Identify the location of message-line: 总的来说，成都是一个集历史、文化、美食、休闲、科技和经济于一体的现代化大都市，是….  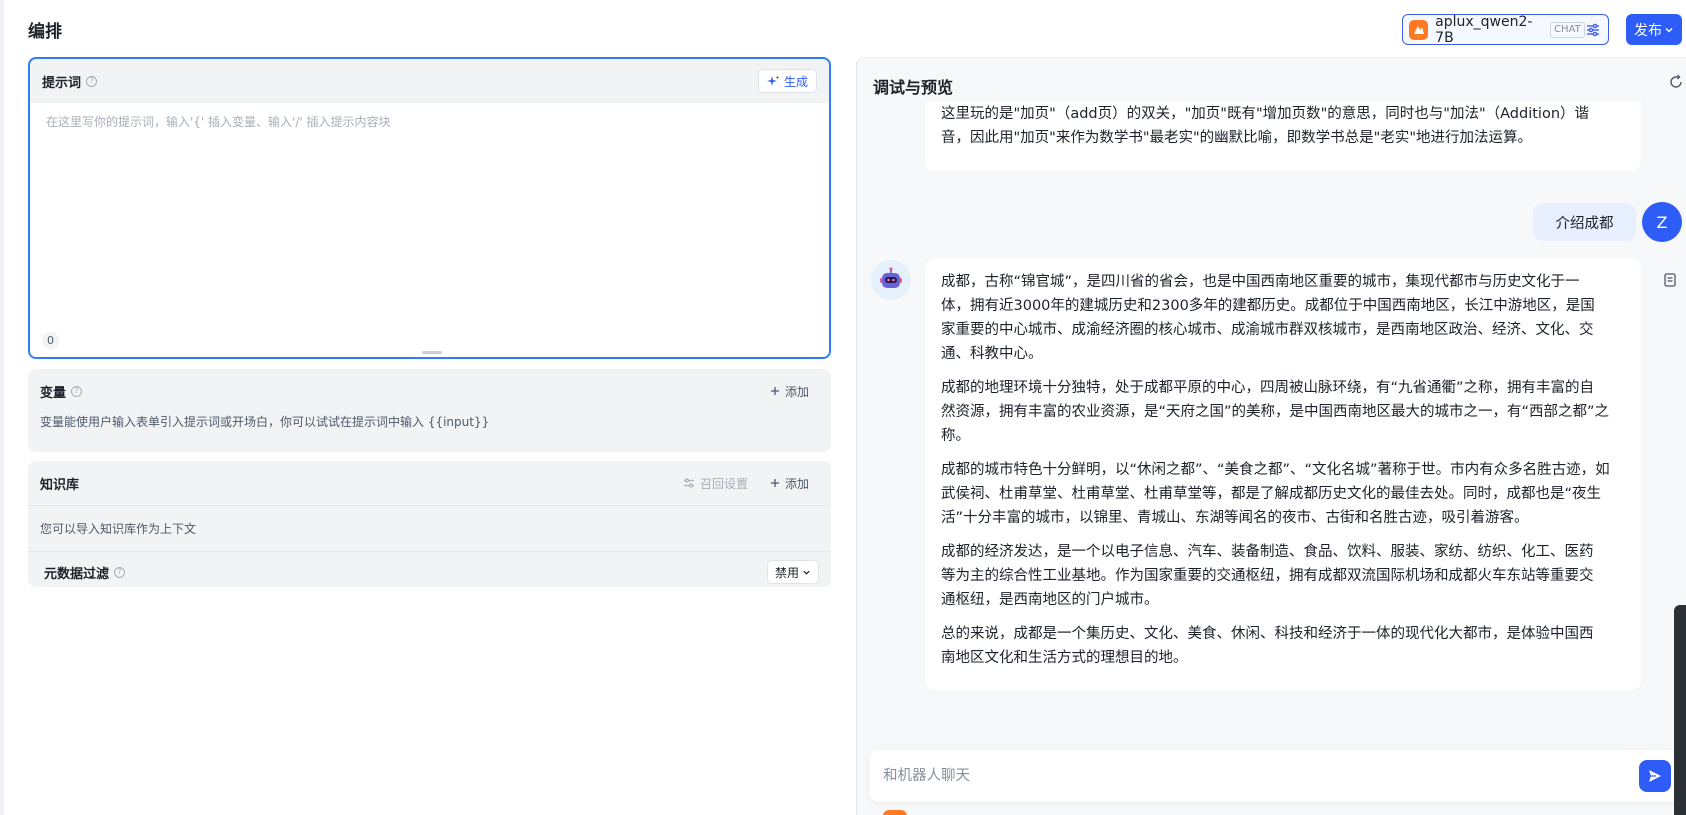
(1267, 634).